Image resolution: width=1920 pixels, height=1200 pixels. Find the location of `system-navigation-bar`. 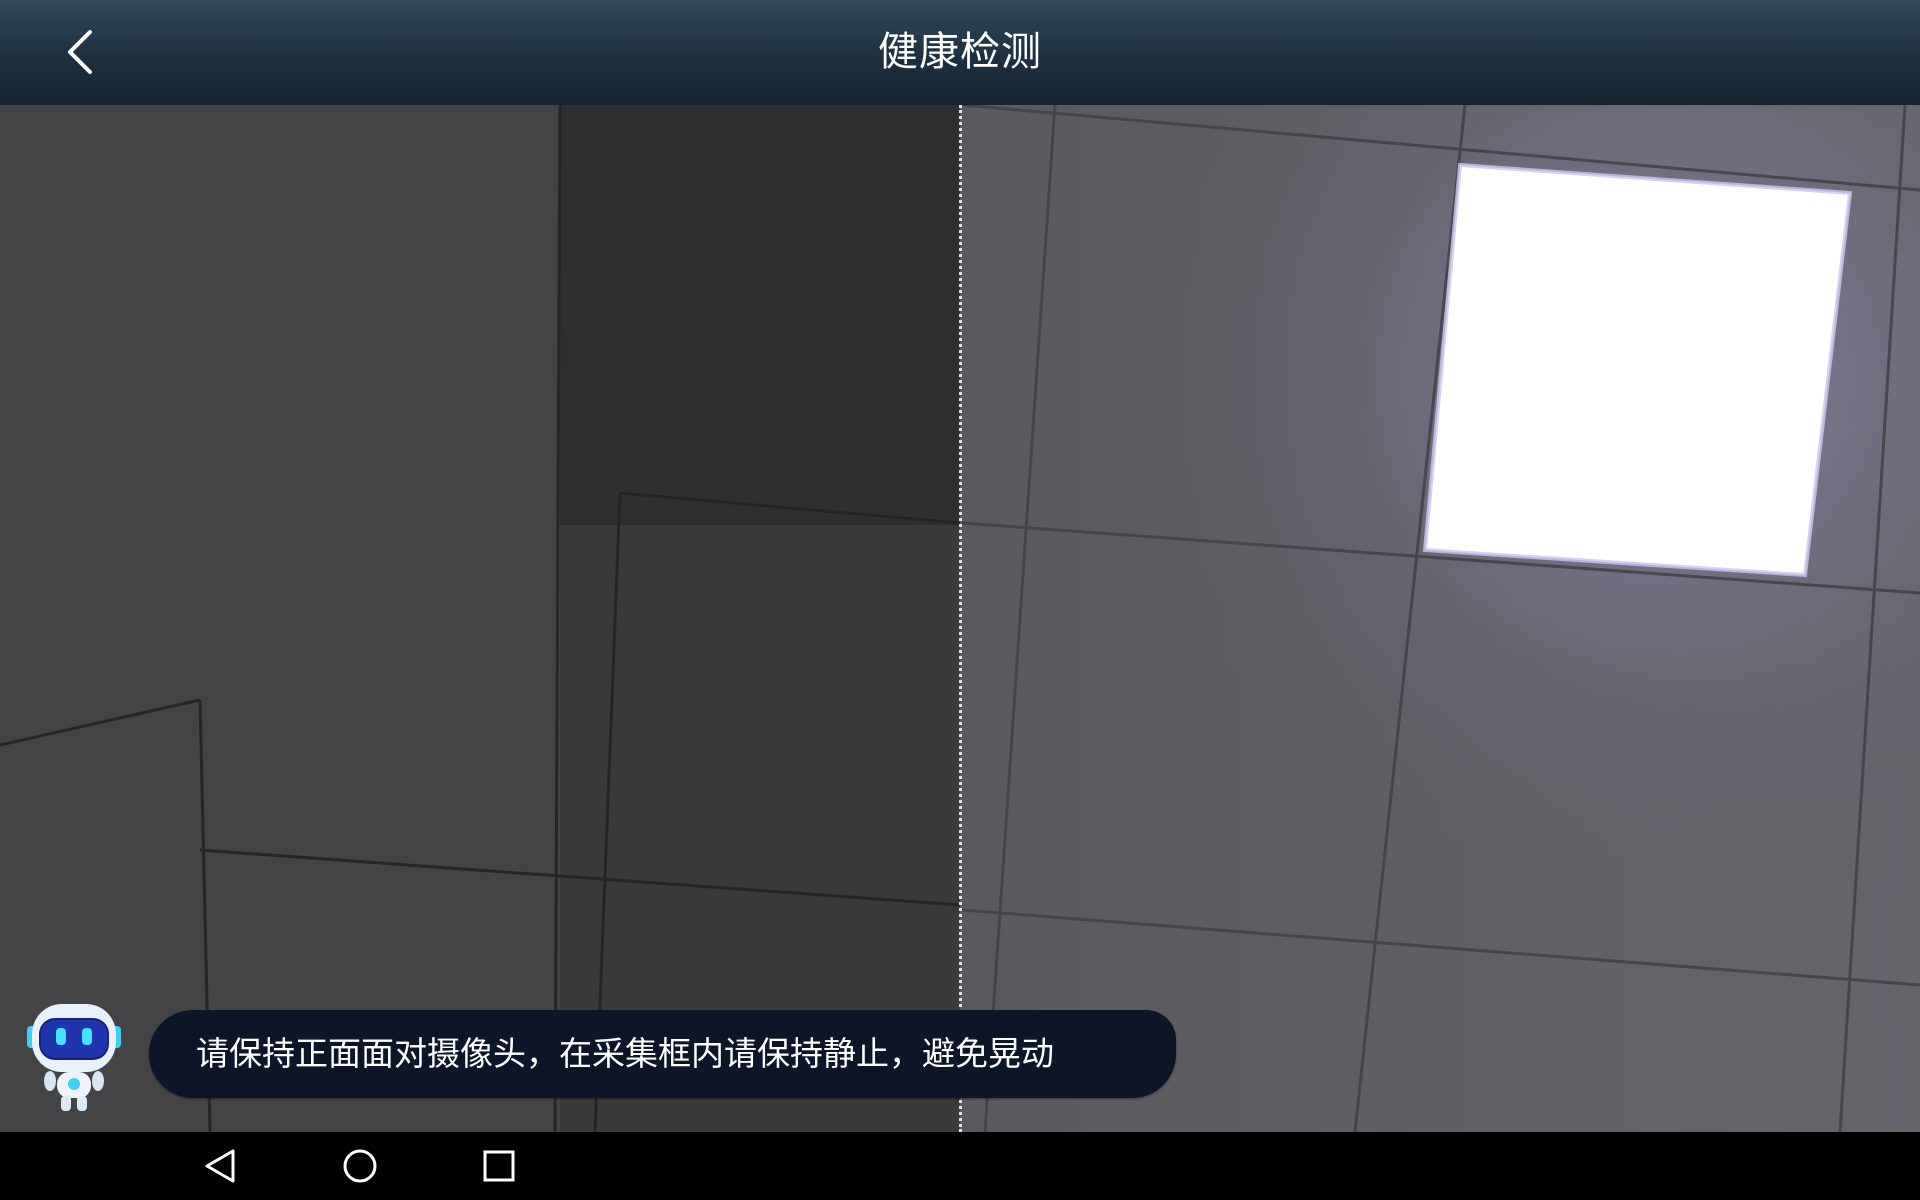

system-navigation-bar is located at coordinates (960, 1166).